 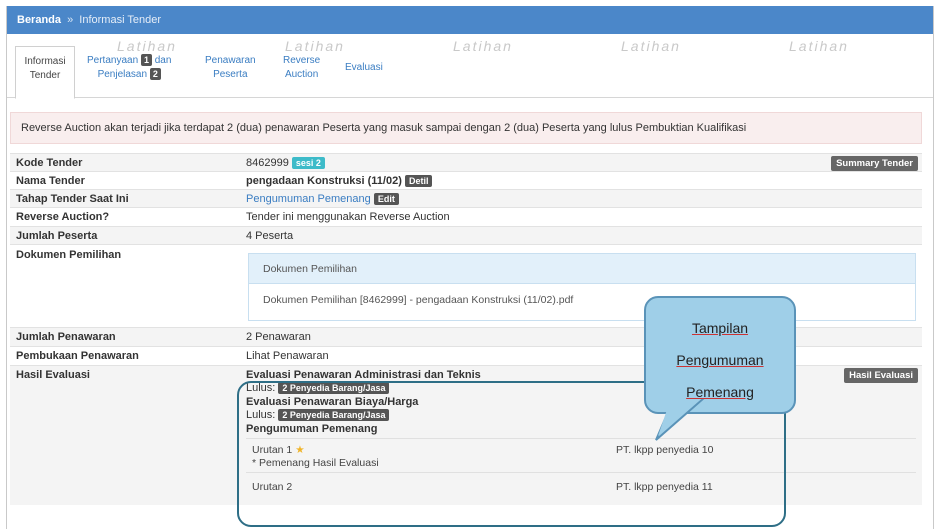 I want to click on breadcrumb-current: Informasi Tender, so click(x=120, y=20).